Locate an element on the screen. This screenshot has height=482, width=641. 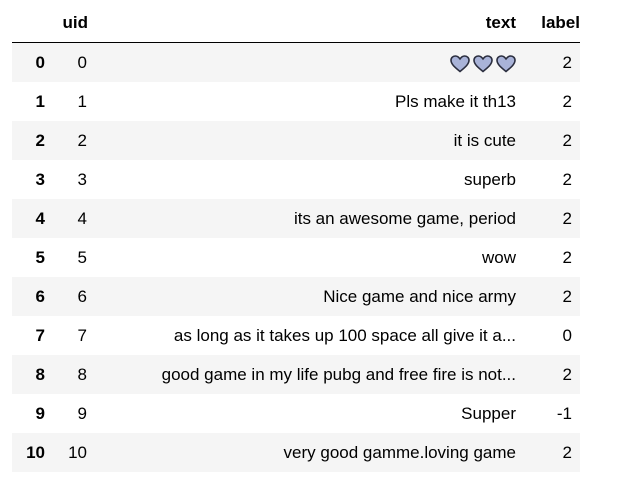
table-row: 6 6 Nice game and nice army 2 is located at coordinates (296, 296).